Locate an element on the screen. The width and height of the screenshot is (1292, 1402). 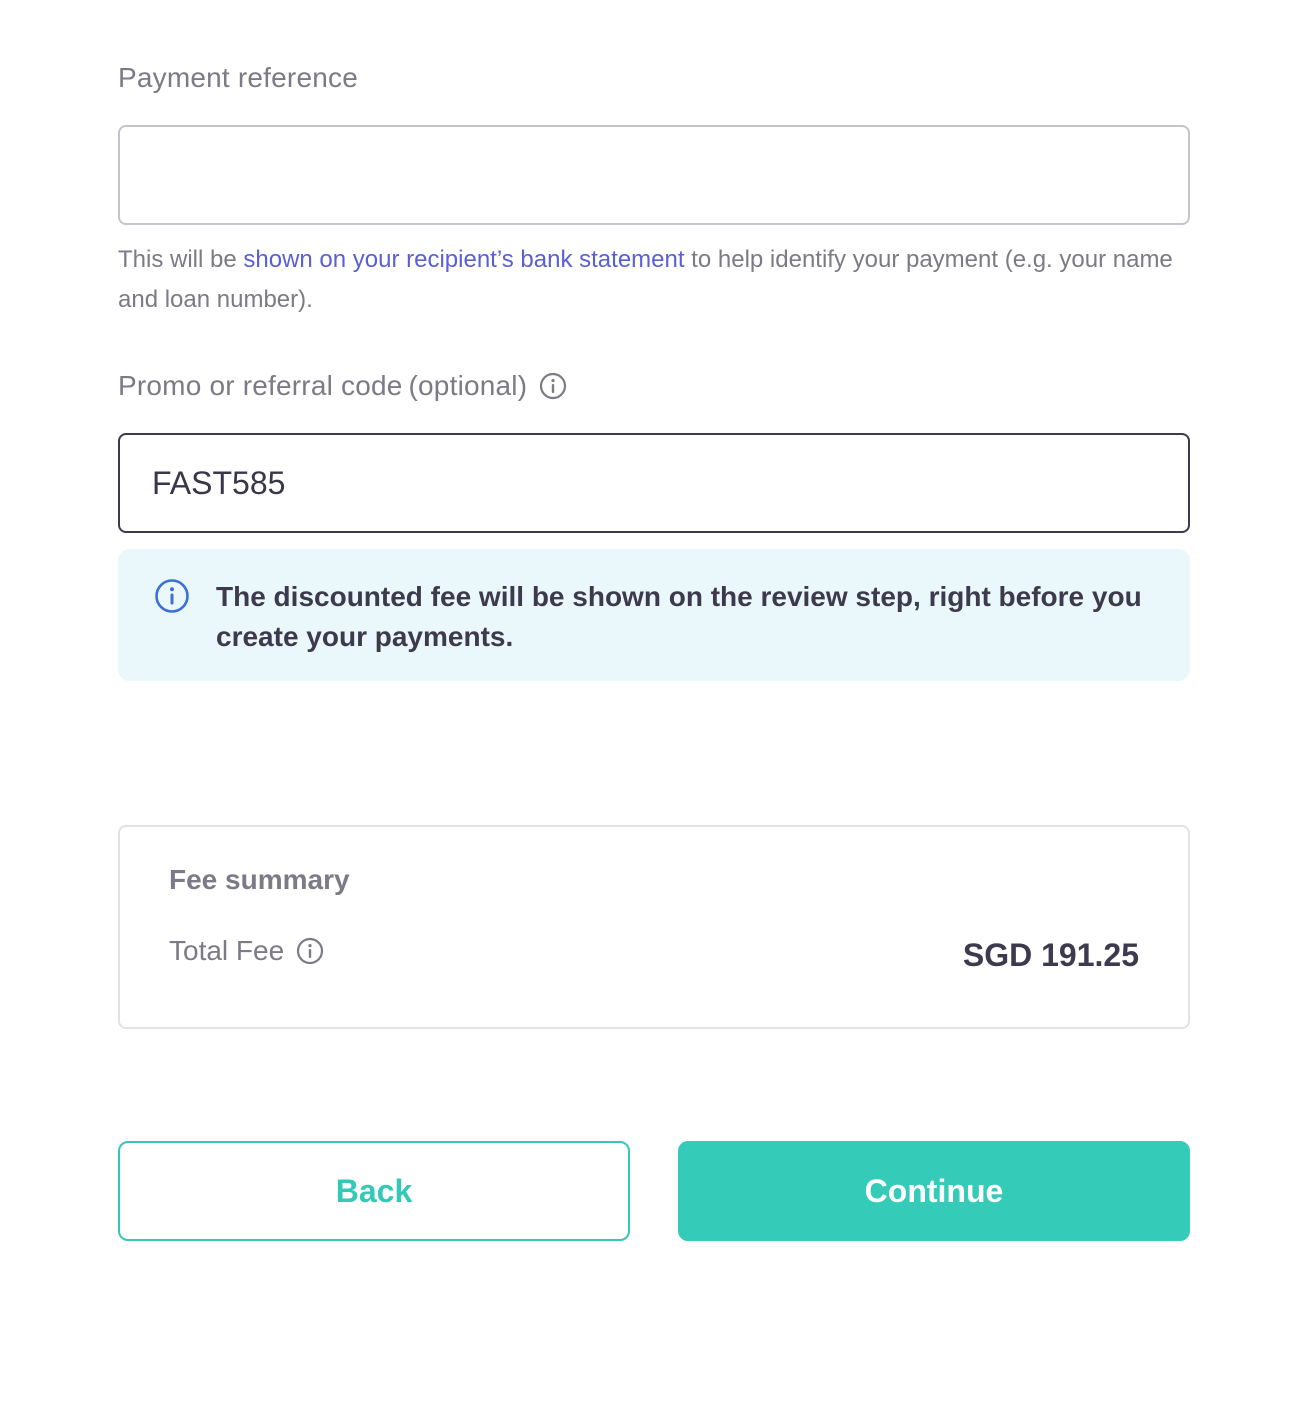
fee-summary-title: Fee summary is located at coordinates (259, 879).